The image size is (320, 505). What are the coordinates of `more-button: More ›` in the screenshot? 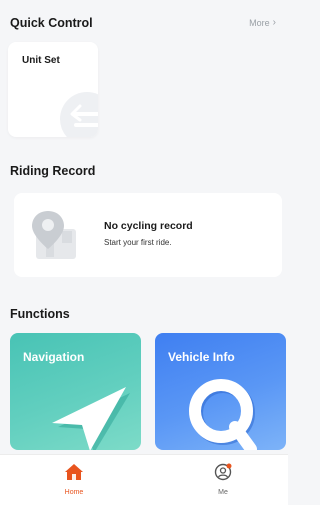 It's located at (262, 22).